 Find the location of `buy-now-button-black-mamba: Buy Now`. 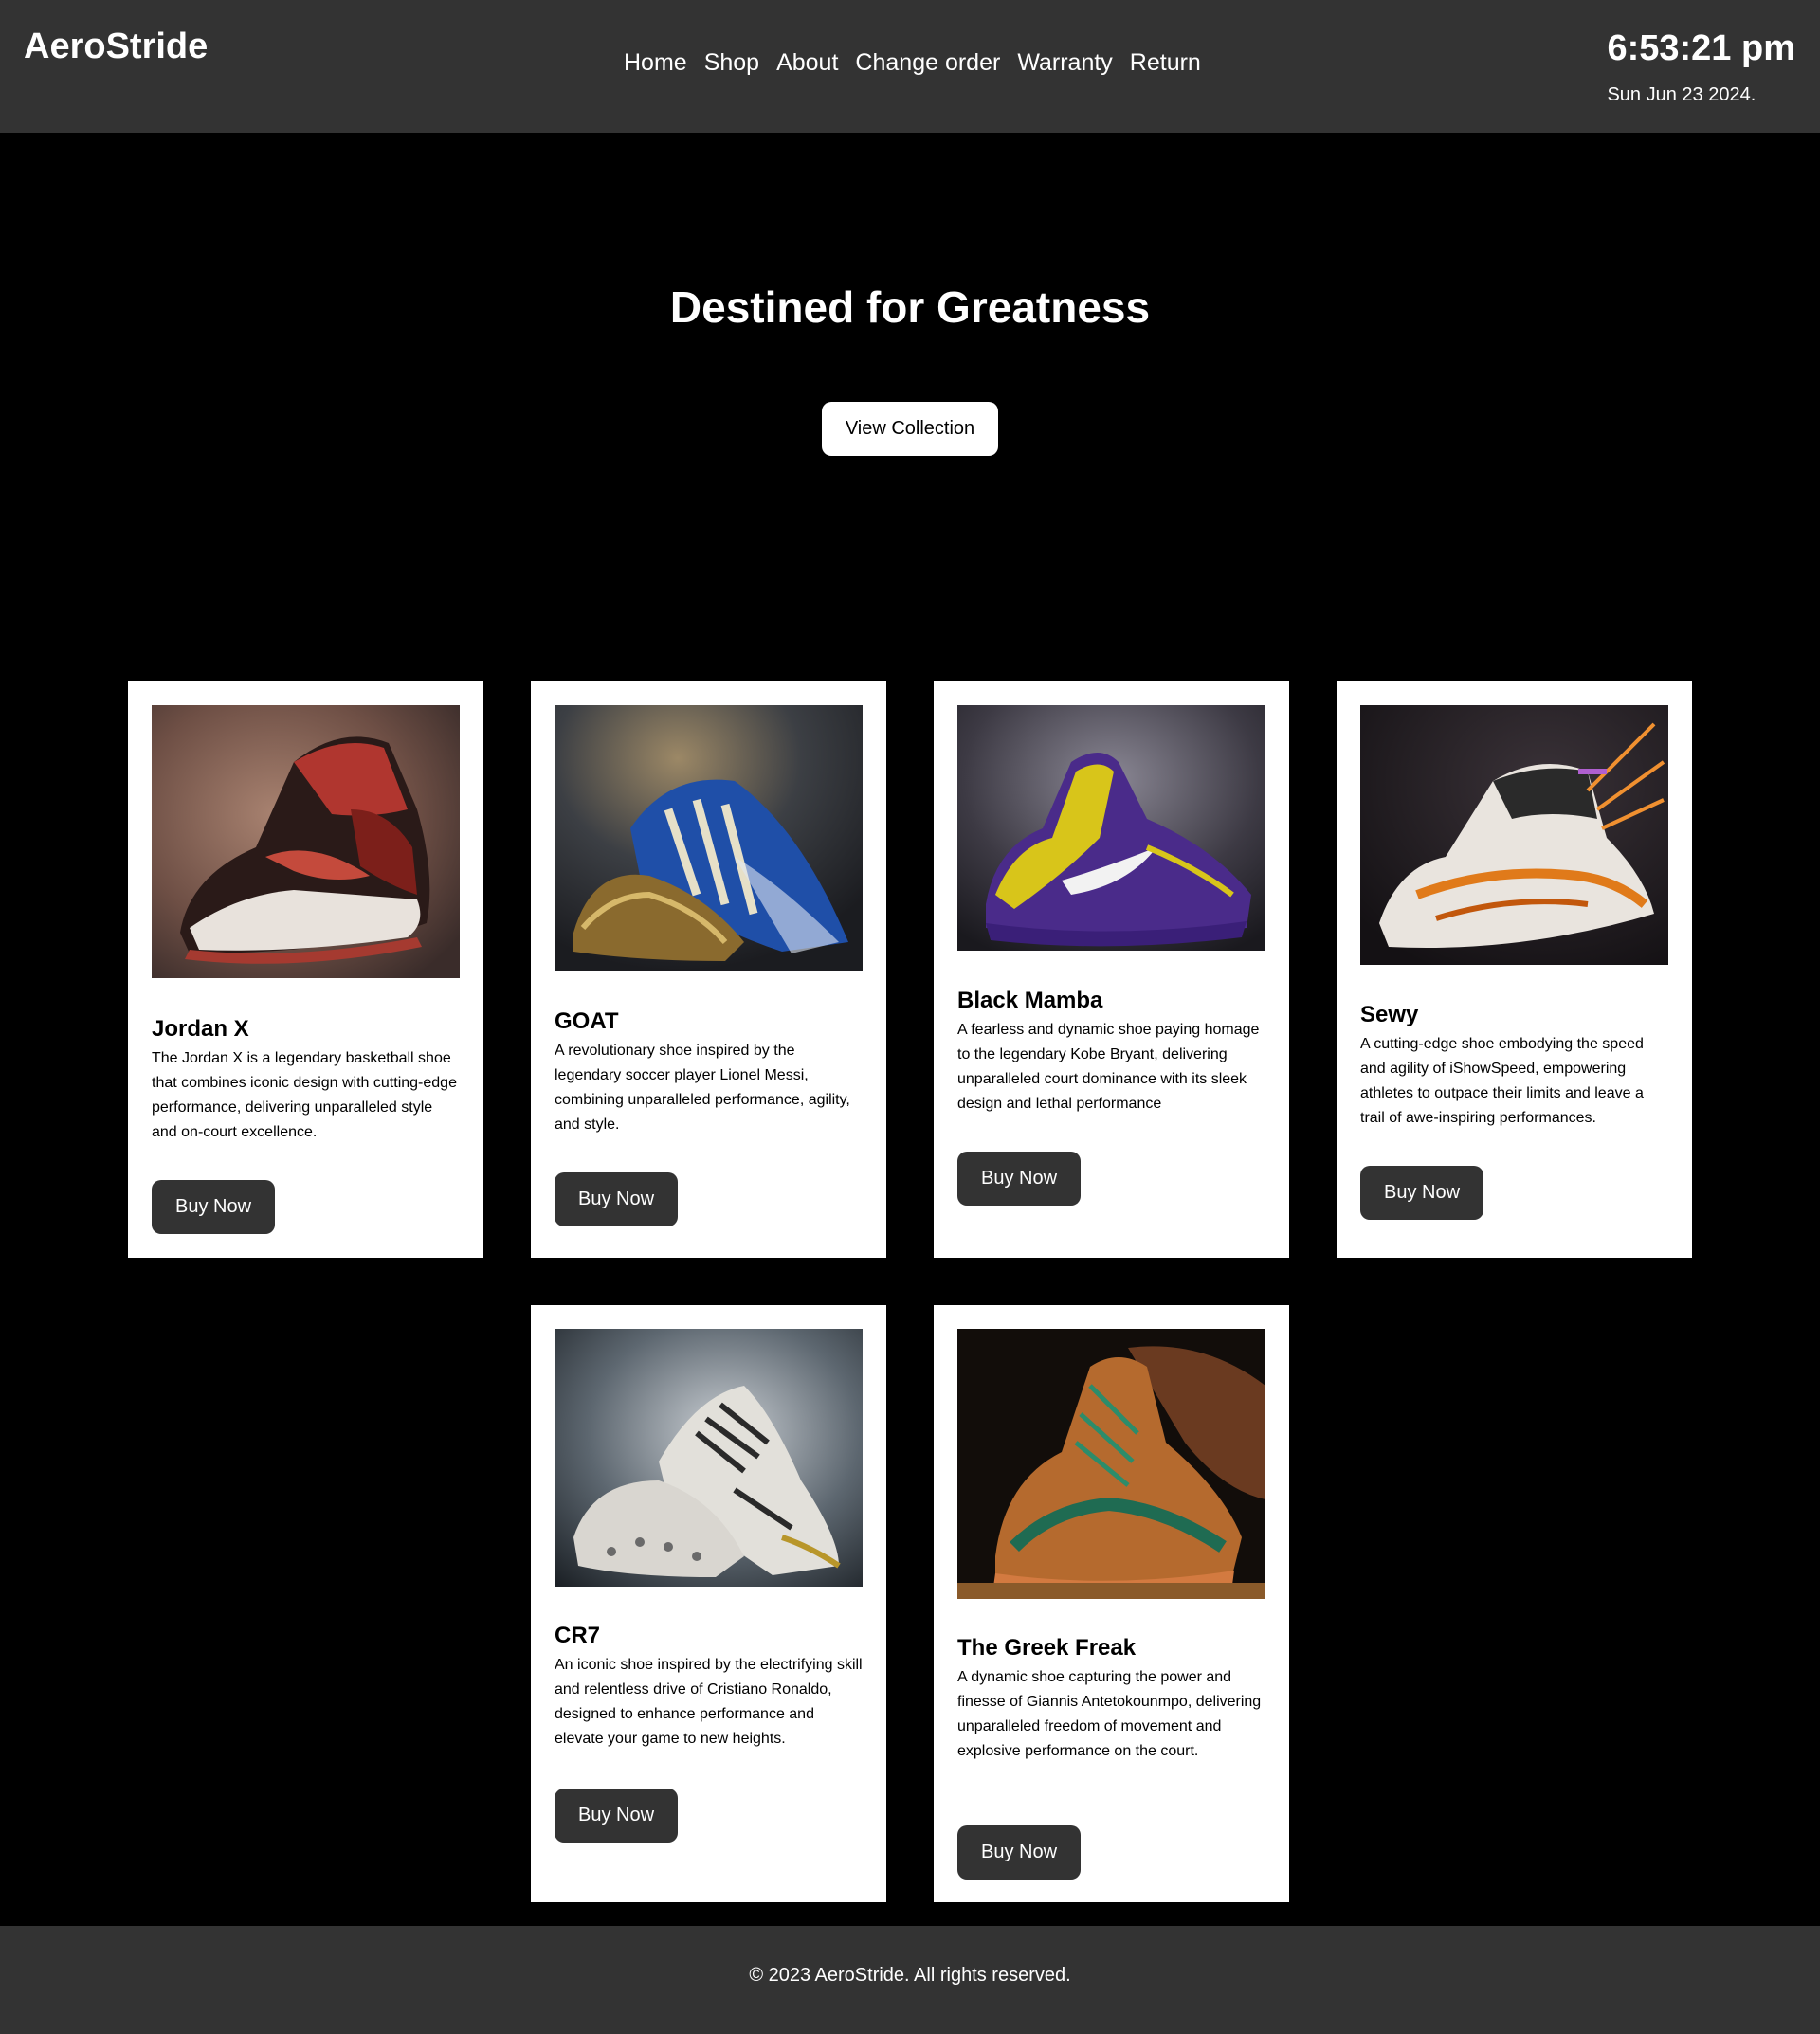

buy-now-button-black-mamba: Buy Now is located at coordinates (1019, 1179).